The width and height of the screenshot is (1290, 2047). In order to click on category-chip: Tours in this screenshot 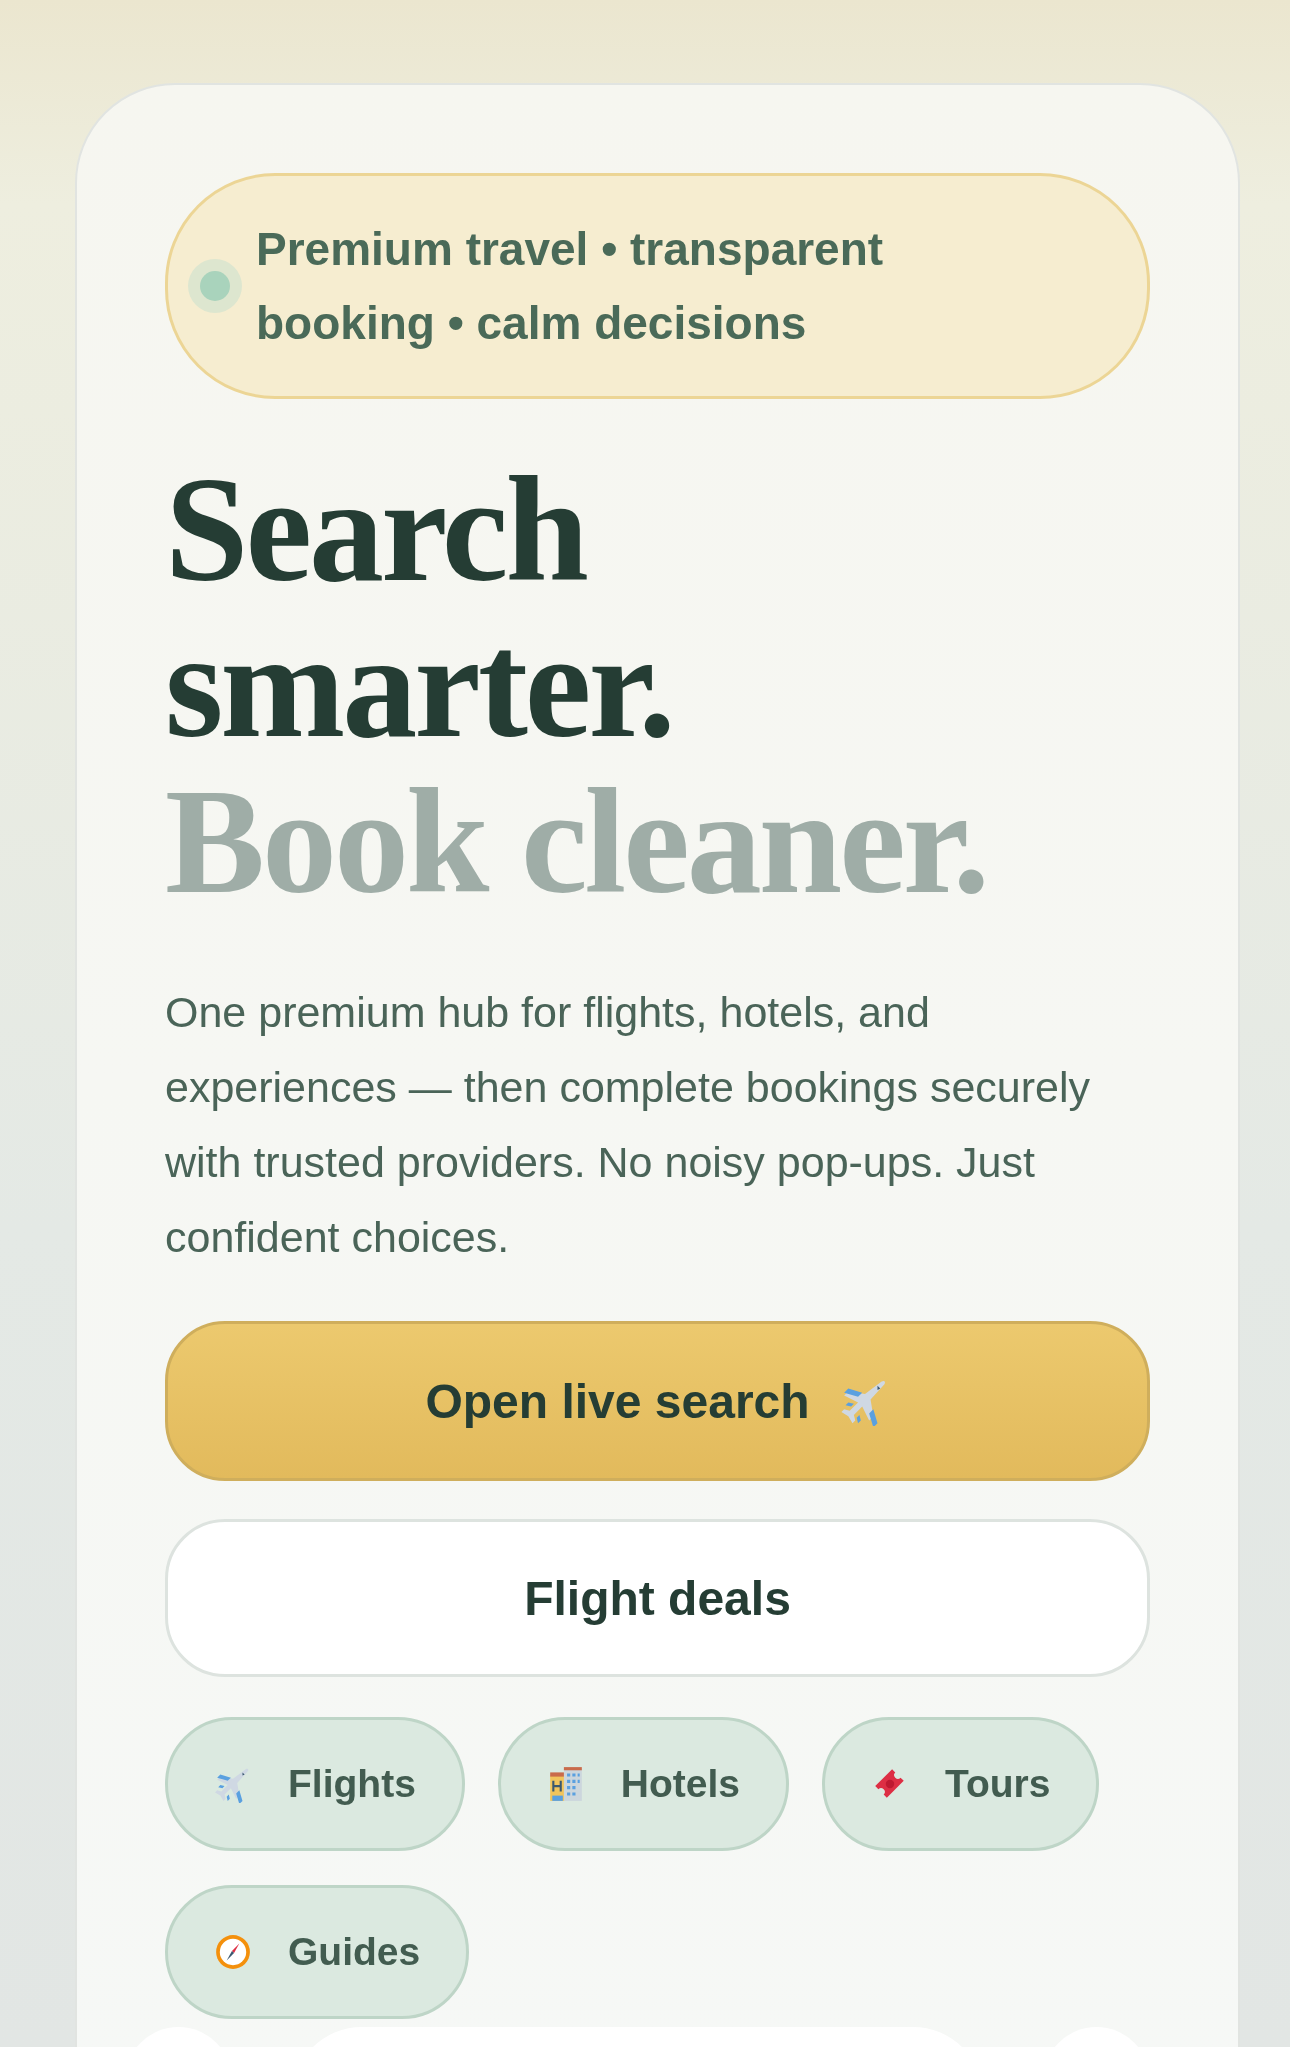, I will do `click(961, 1784)`.